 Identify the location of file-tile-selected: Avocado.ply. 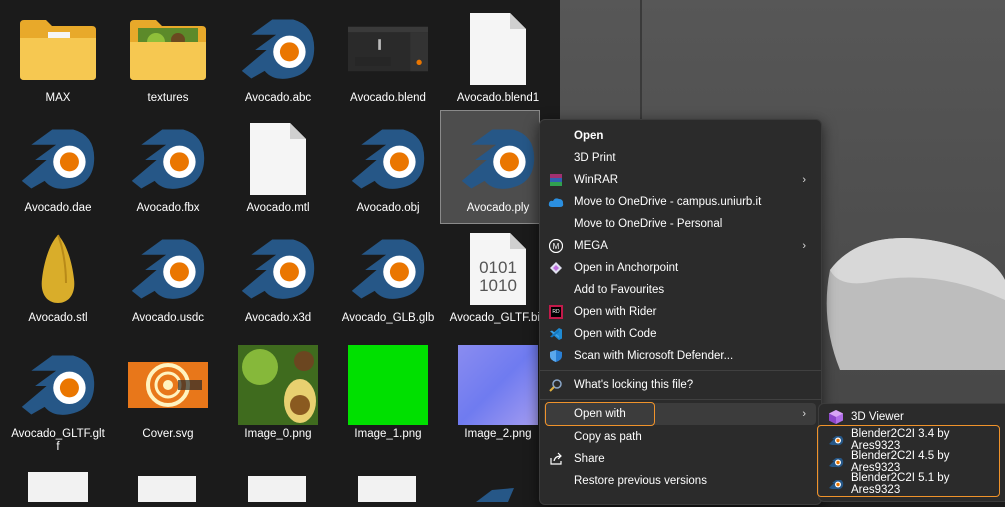
(496, 167).